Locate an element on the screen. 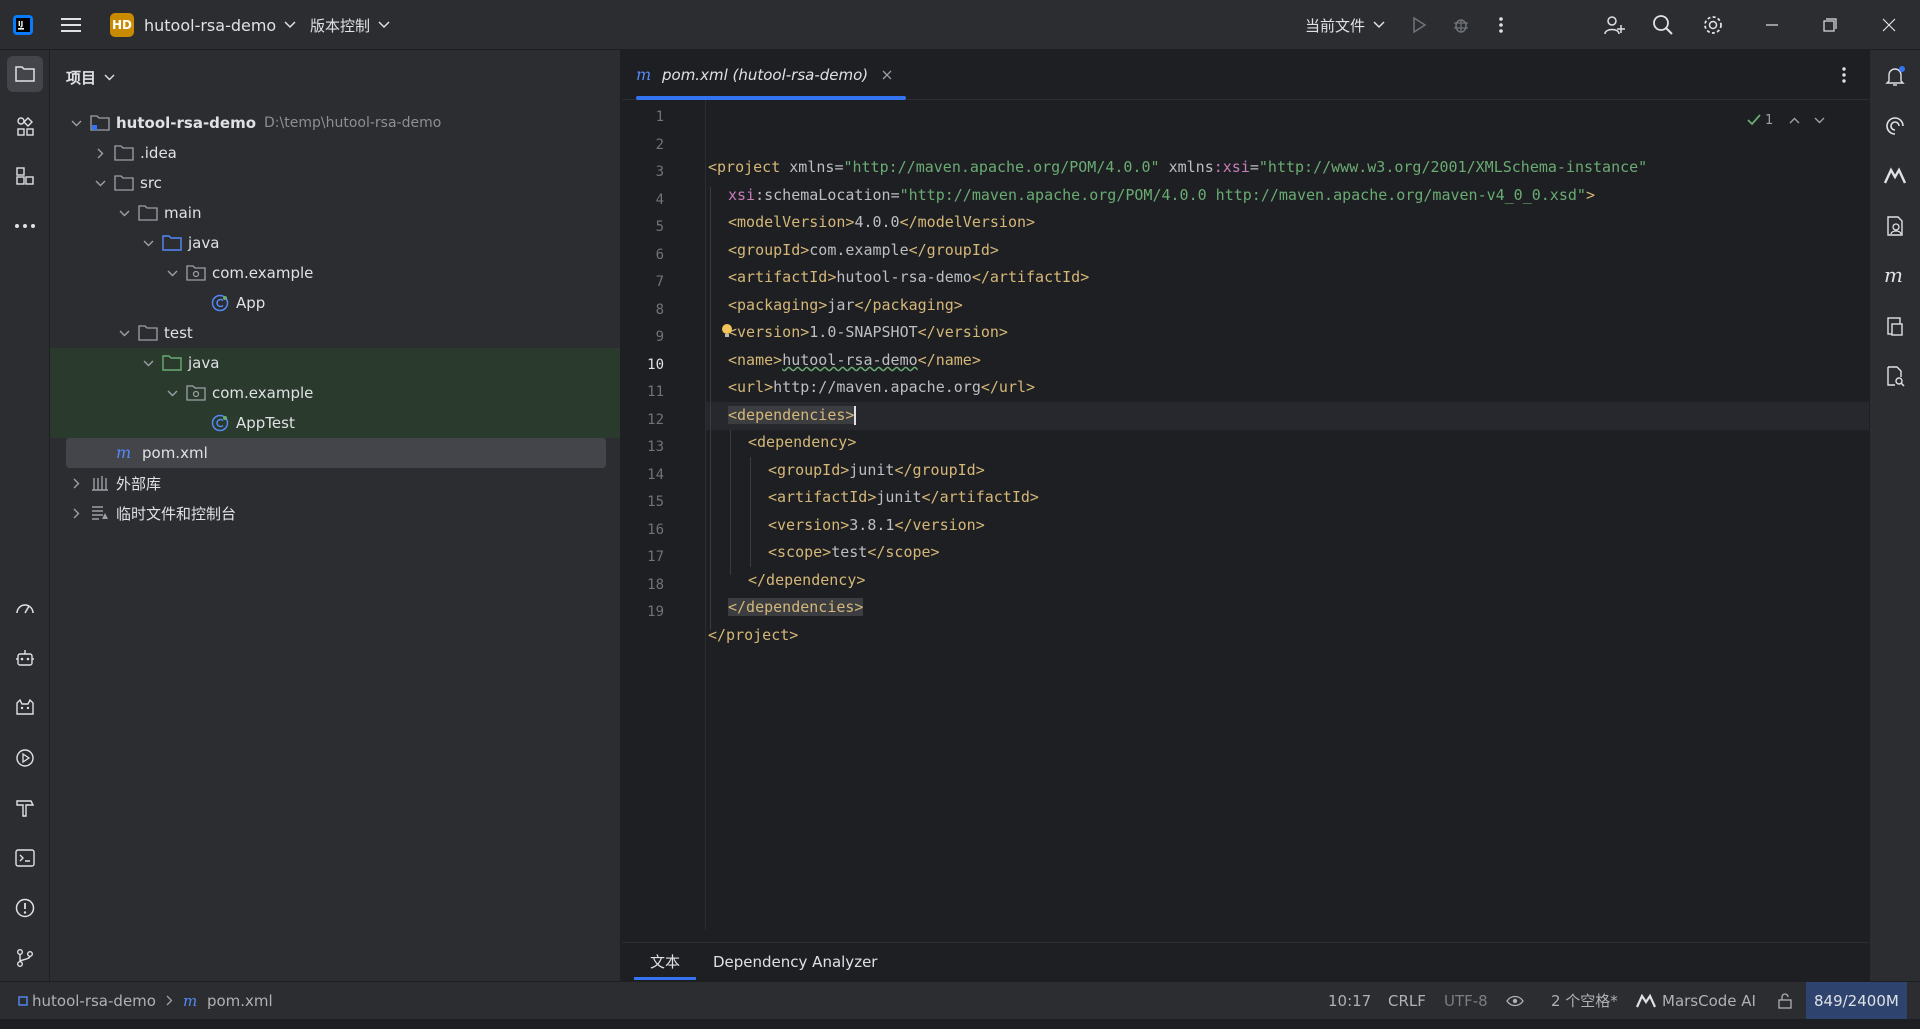 This screenshot has width=1920, height=1029. code-line-4: <groupId>com.example</groupId> is located at coordinates (863, 250).